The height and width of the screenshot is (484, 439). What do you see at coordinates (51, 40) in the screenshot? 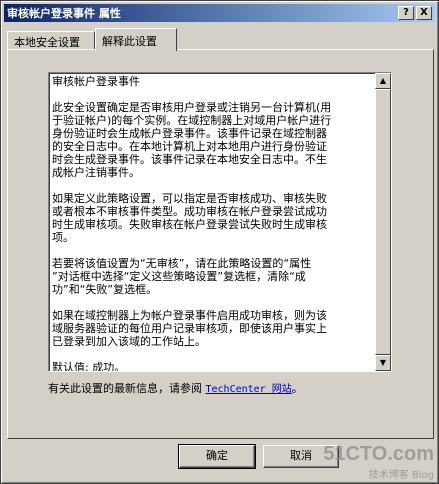
I see `tab-local-security-setting: 本地安全设置` at bounding box center [51, 40].